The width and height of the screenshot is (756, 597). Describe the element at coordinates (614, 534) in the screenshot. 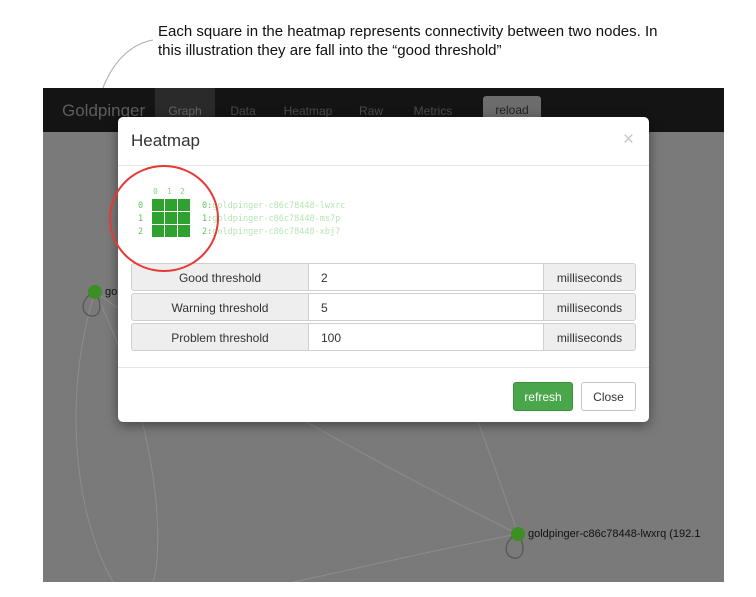

I see `graph-node-label: goldpinger-c86c78448-lwxrq (192.1` at that location.